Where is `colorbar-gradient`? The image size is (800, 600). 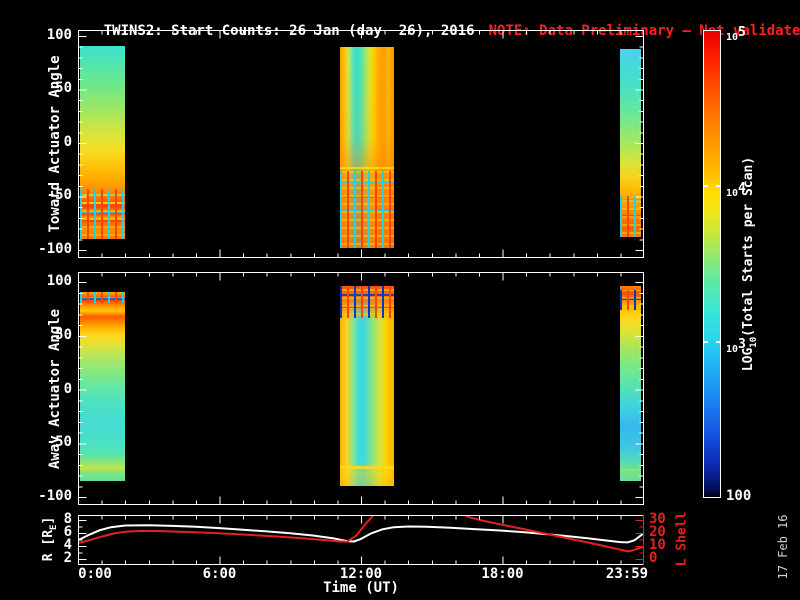 colorbar-gradient is located at coordinates (712, 264).